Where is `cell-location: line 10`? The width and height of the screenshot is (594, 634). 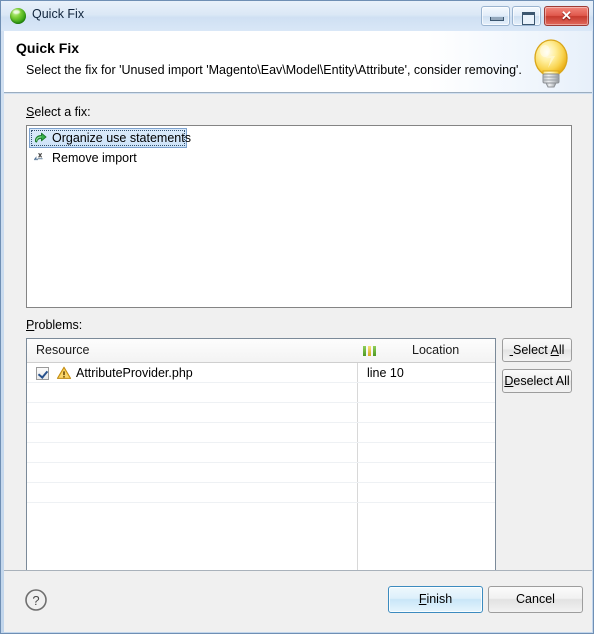 cell-location: line 10 is located at coordinates (385, 373).